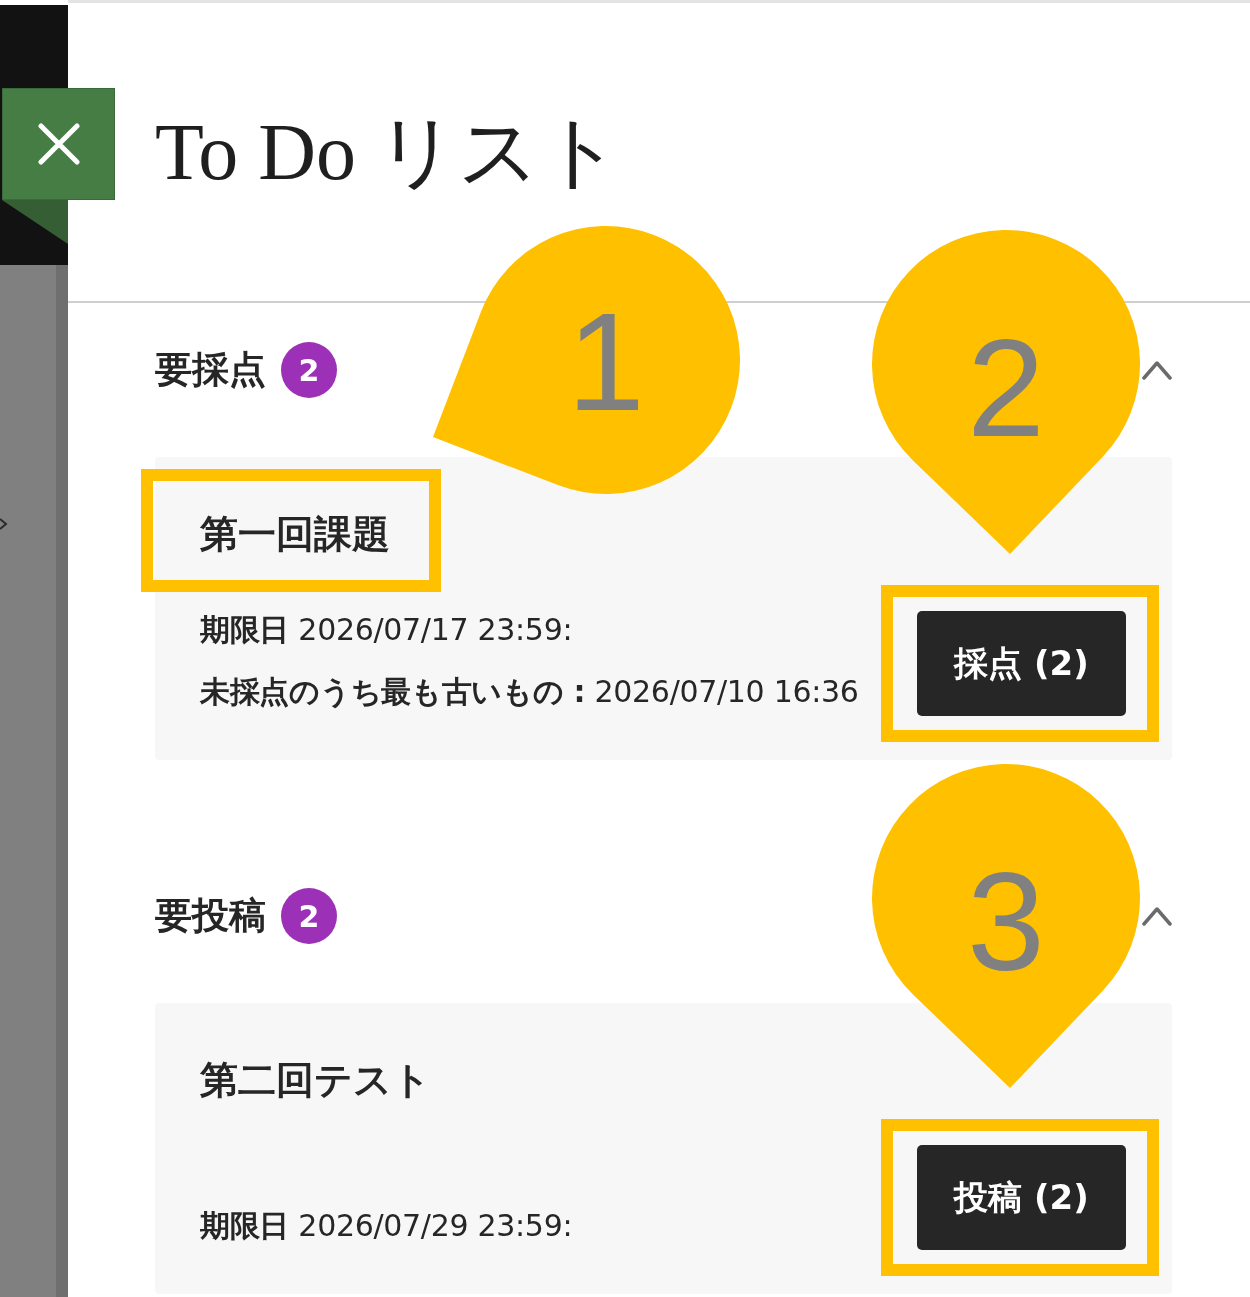  I want to click on due-info-text: 期限日 2026/07/29 23:59:, so click(386, 1226).